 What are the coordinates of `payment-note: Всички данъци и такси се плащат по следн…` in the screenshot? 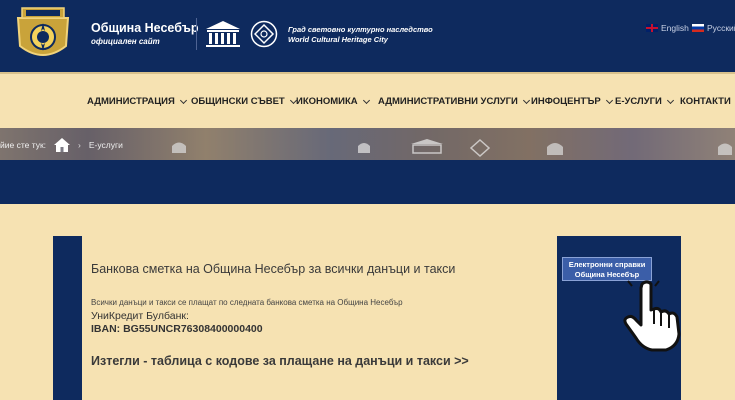 It's located at (247, 302).